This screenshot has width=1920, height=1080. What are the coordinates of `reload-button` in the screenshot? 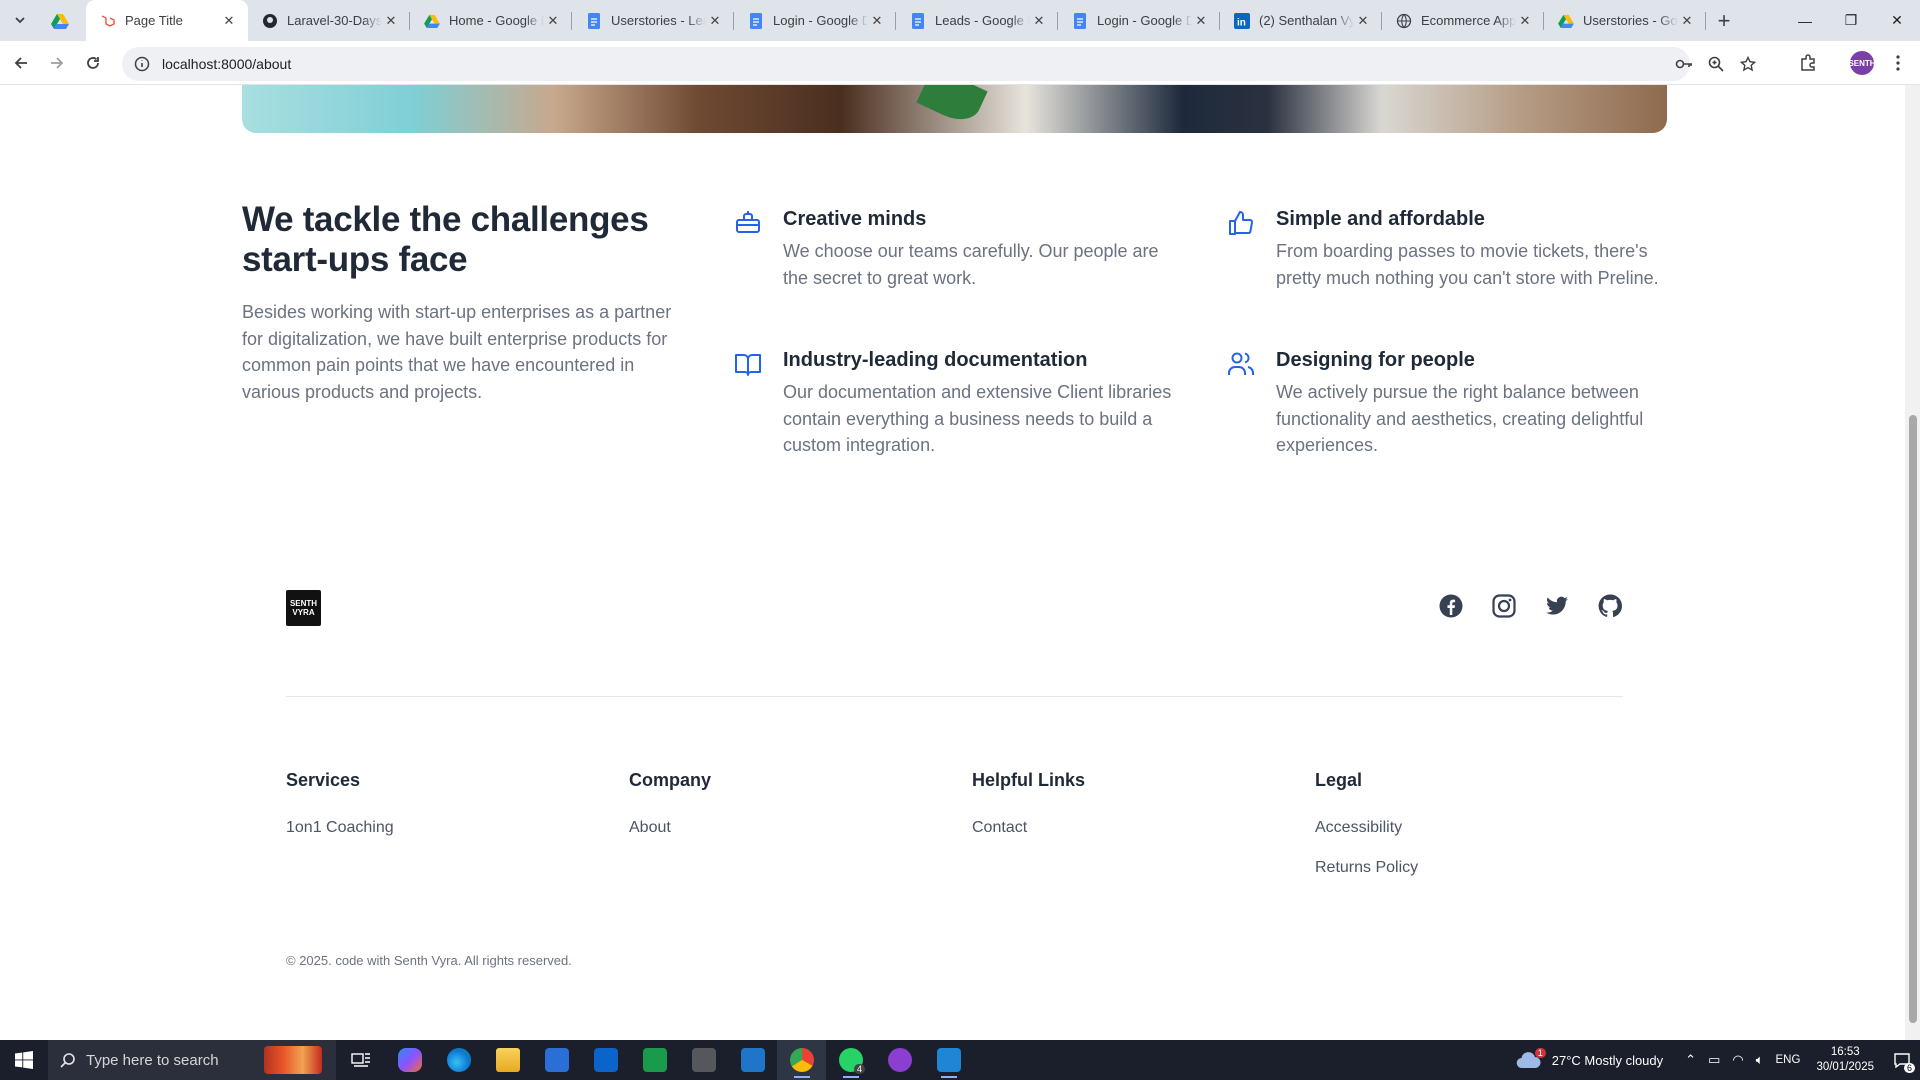 It's located at (93, 63).